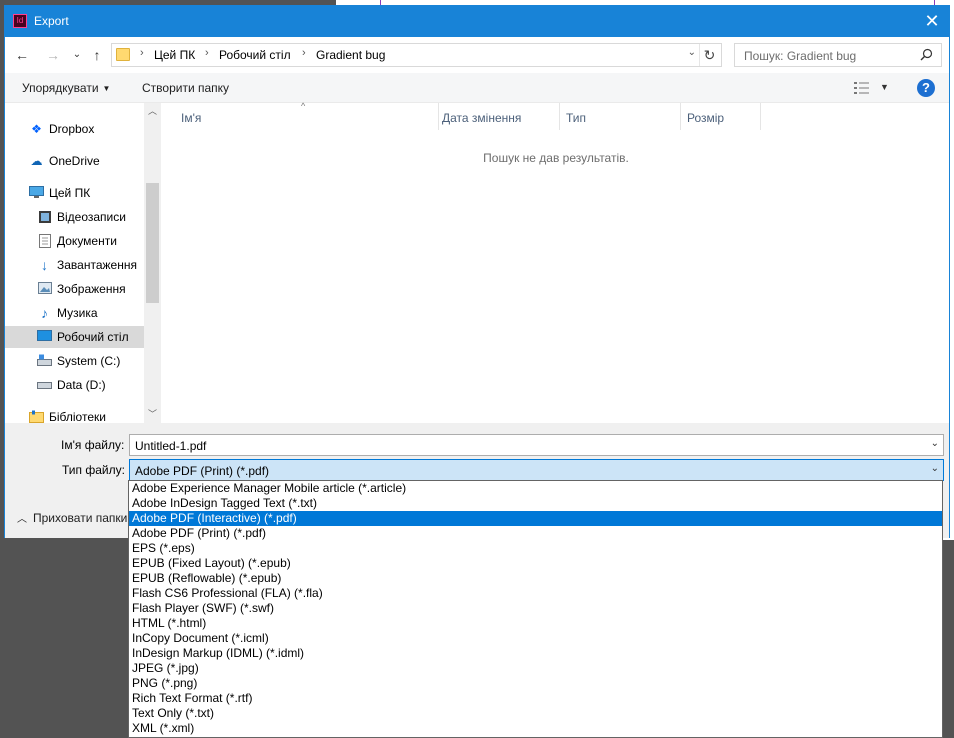 This screenshot has width=954, height=738. What do you see at coordinates (106, 88) in the screenshot?
I see `caret-down-icon: ▼` at bounding box center [106, 88].